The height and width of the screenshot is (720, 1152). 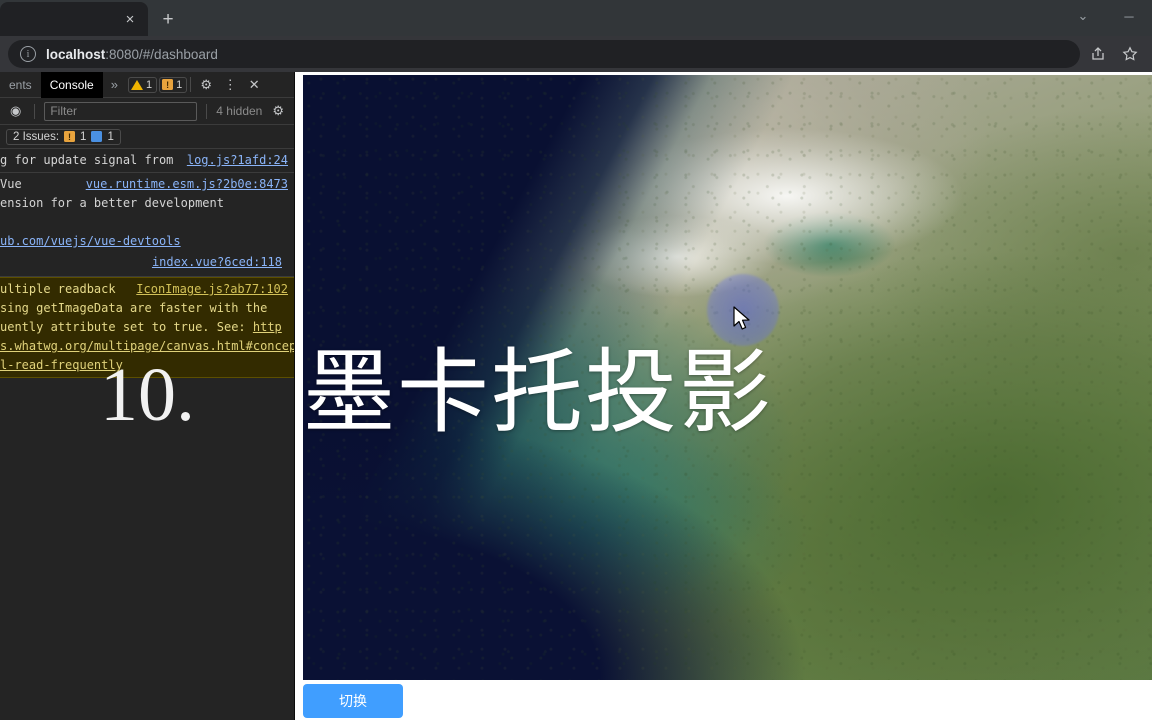 What do you see at coordinates (230, 85) in the screenshot?
I see `kebab-menu-icon: ⋮` at bounding box center [230, 85].